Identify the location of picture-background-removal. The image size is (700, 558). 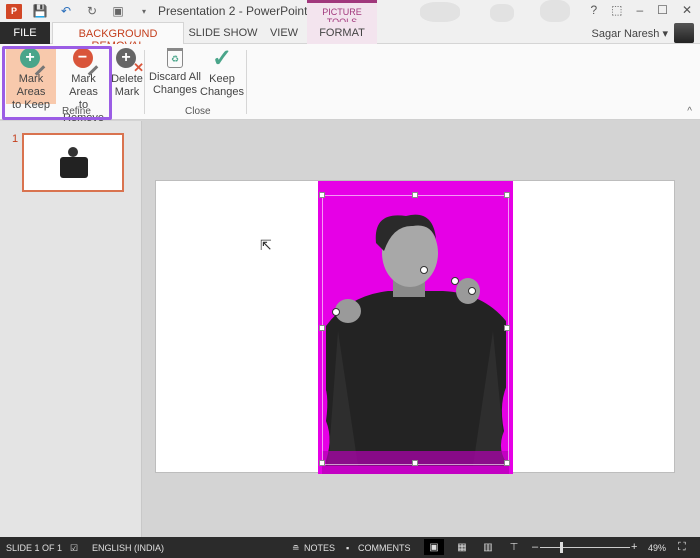
(415, 327).